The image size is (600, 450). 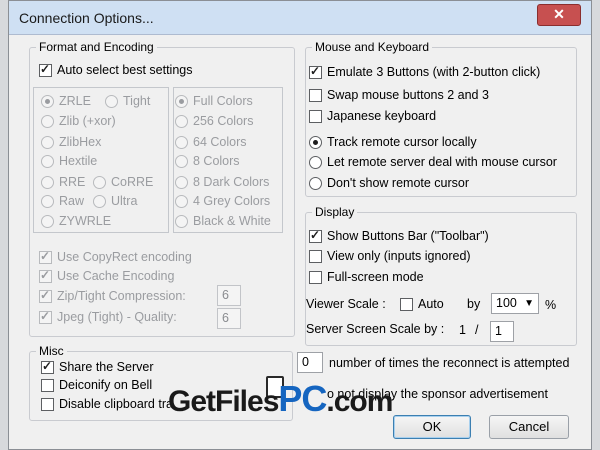 I want to click on color-black-white: Black & White, so click(x=223, y=221).